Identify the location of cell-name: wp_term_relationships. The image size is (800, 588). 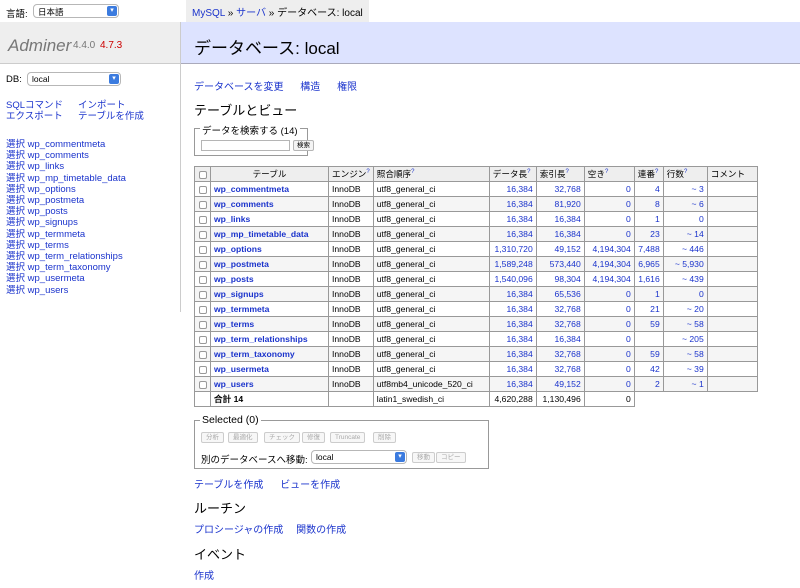
(269, 339).